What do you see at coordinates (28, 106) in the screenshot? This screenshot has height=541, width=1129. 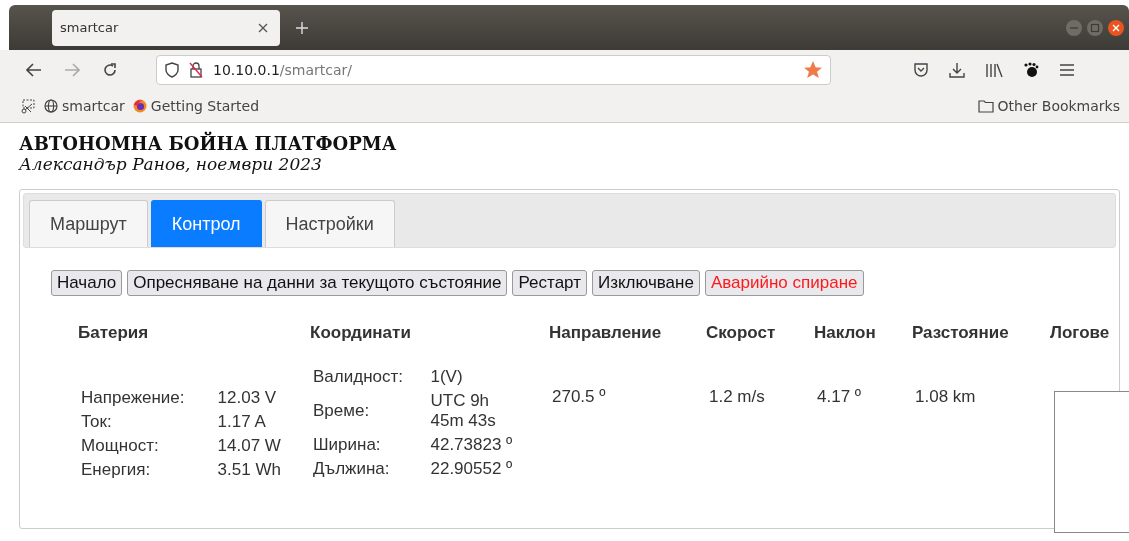 I see `screenshot-icon` at bounding box center [28, 106].